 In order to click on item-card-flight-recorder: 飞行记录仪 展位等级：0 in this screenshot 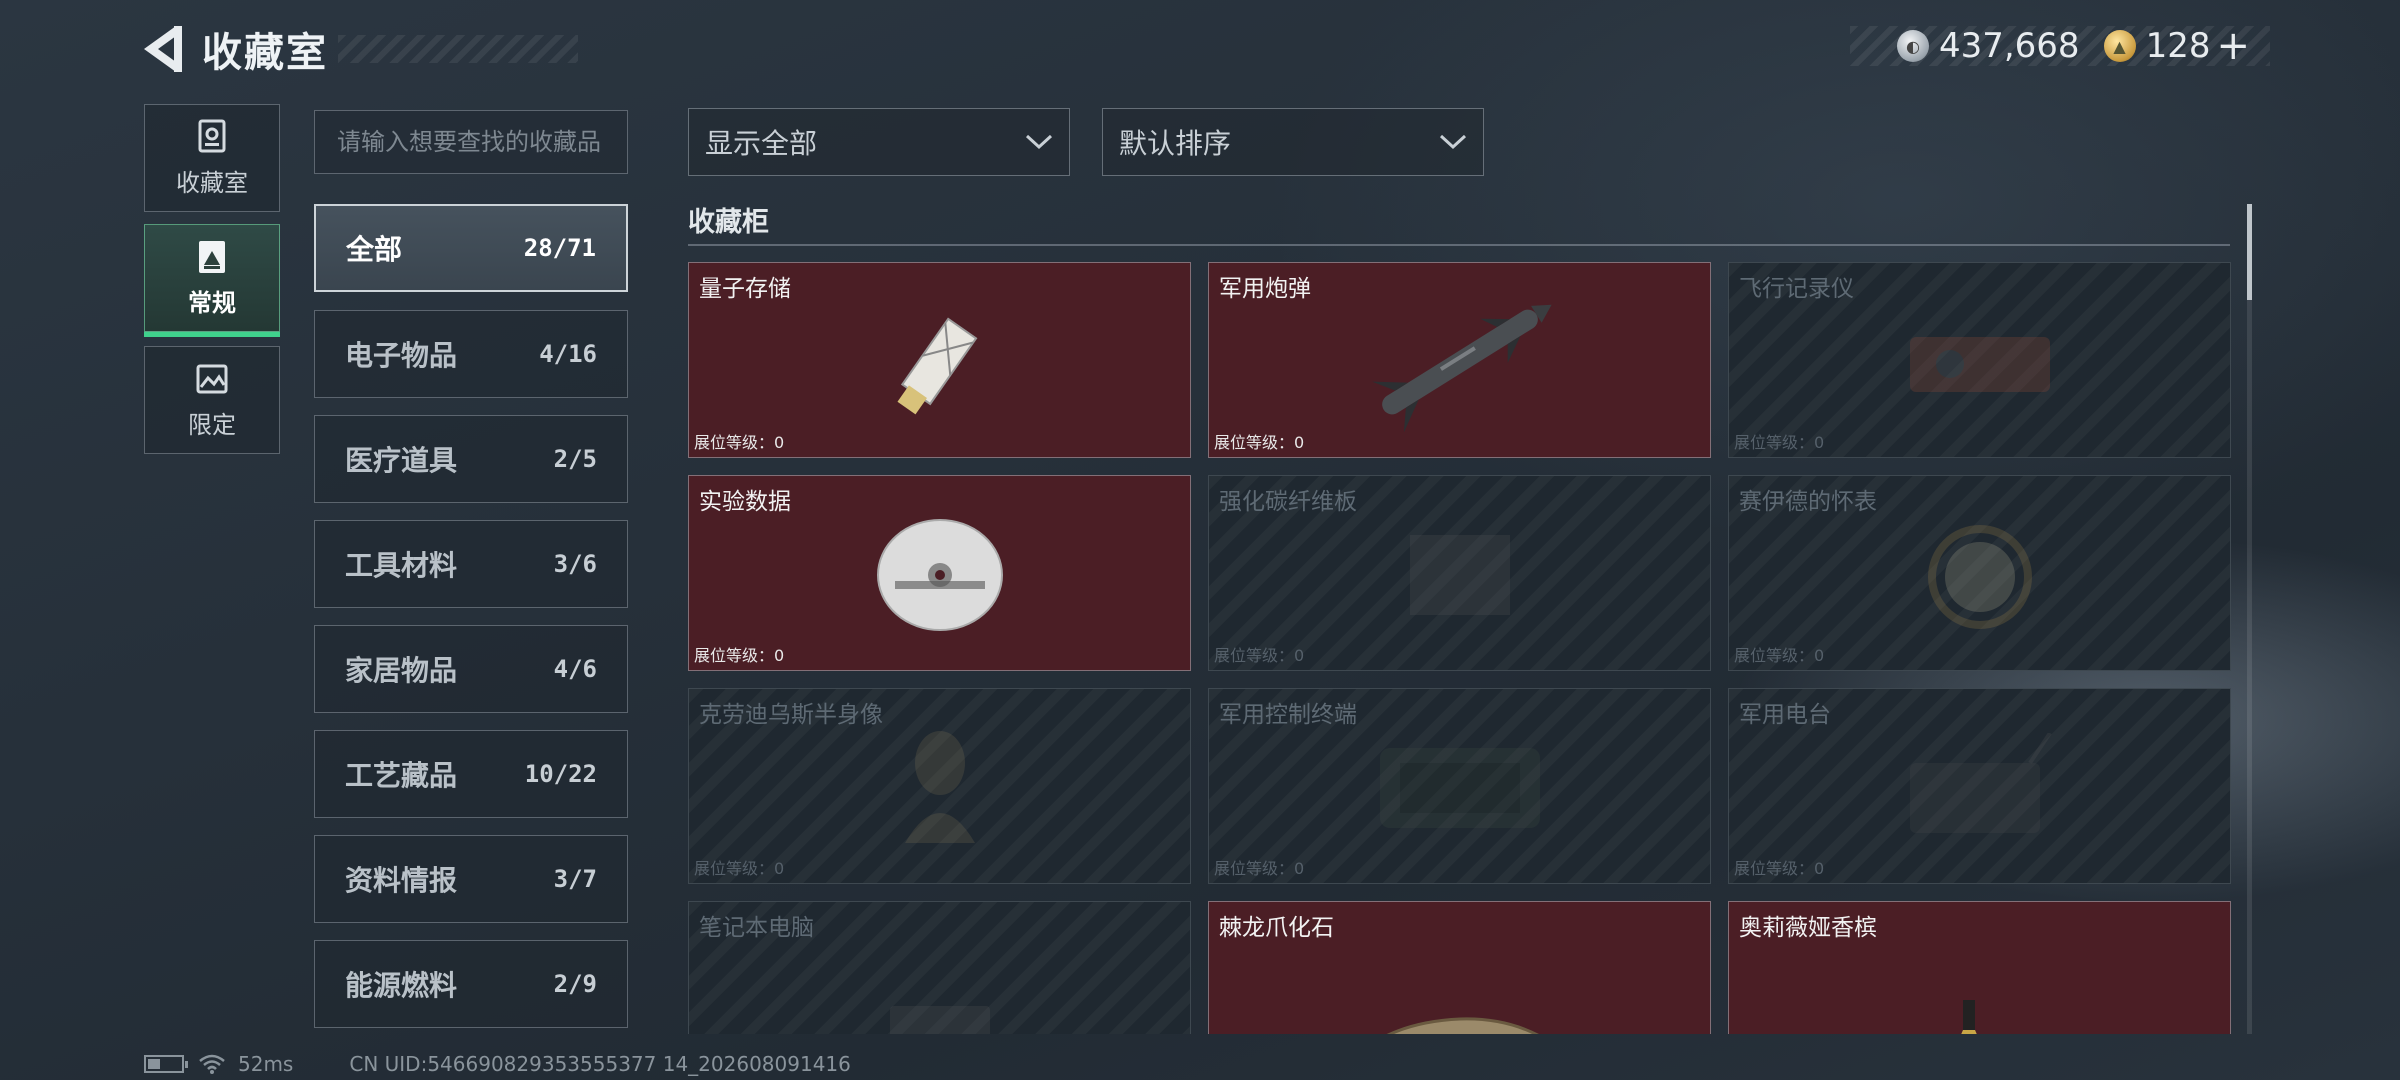, I will do `click(1979, 360)`.